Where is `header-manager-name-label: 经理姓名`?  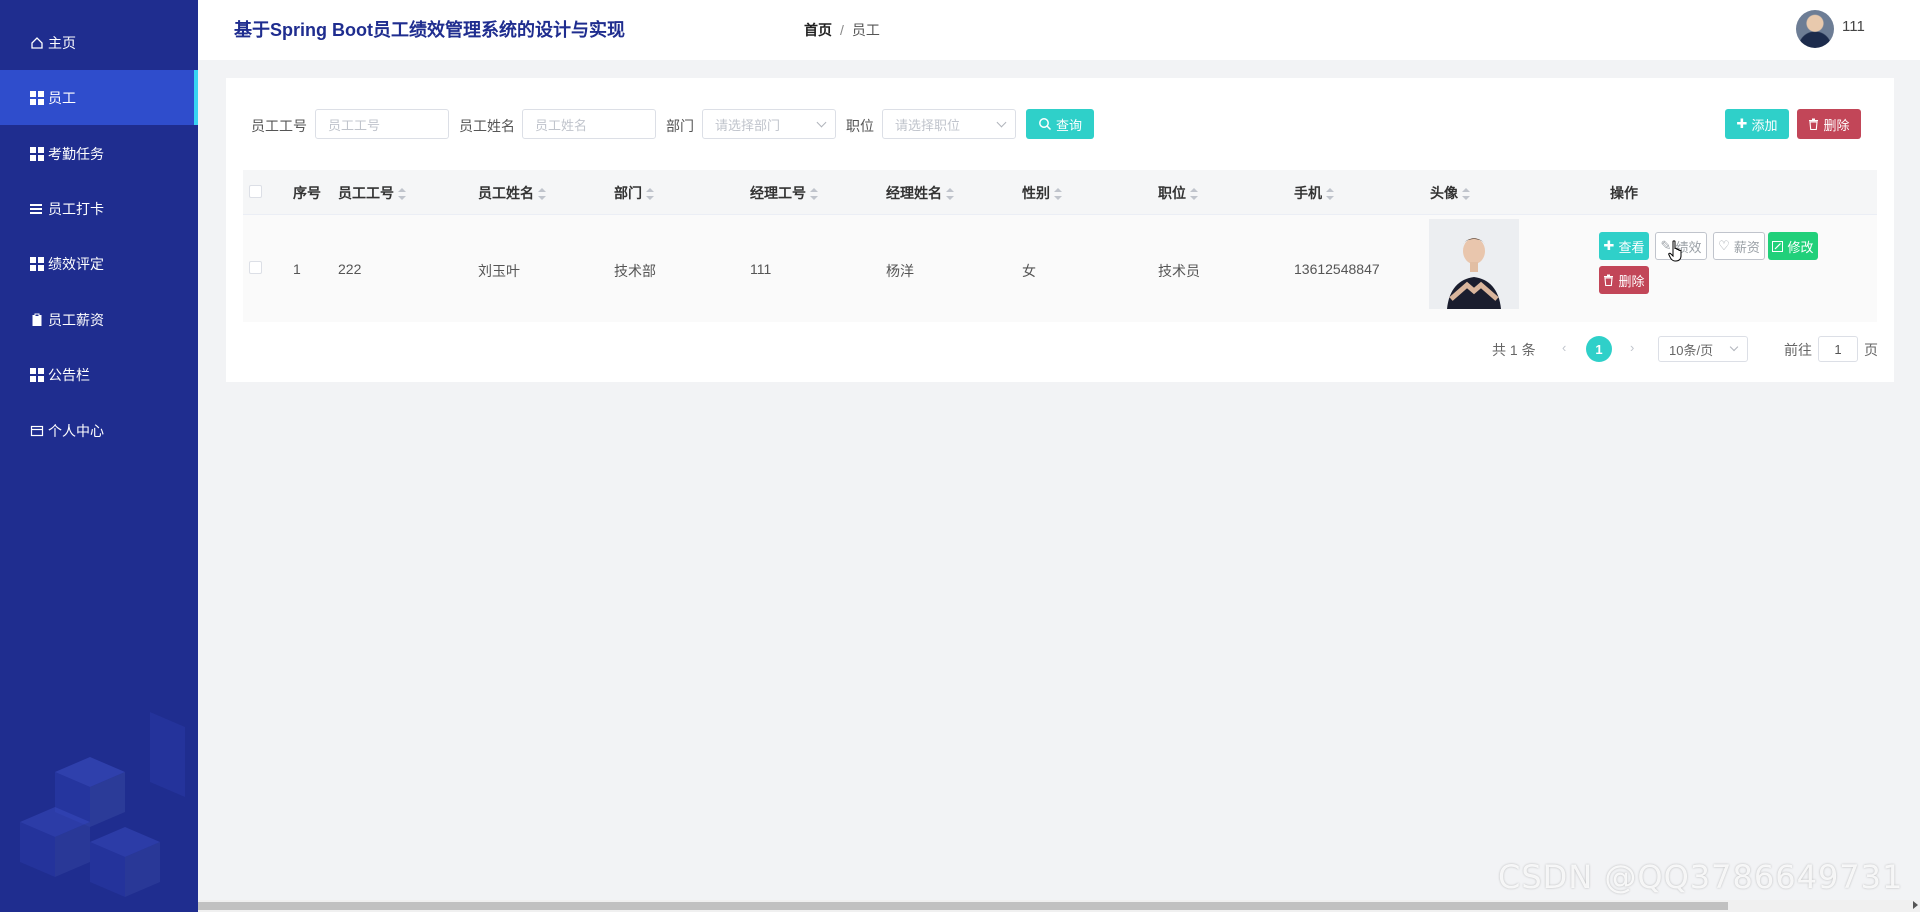 header-manager-name-label: 经理姓名 is located at coordinates (914, 193).